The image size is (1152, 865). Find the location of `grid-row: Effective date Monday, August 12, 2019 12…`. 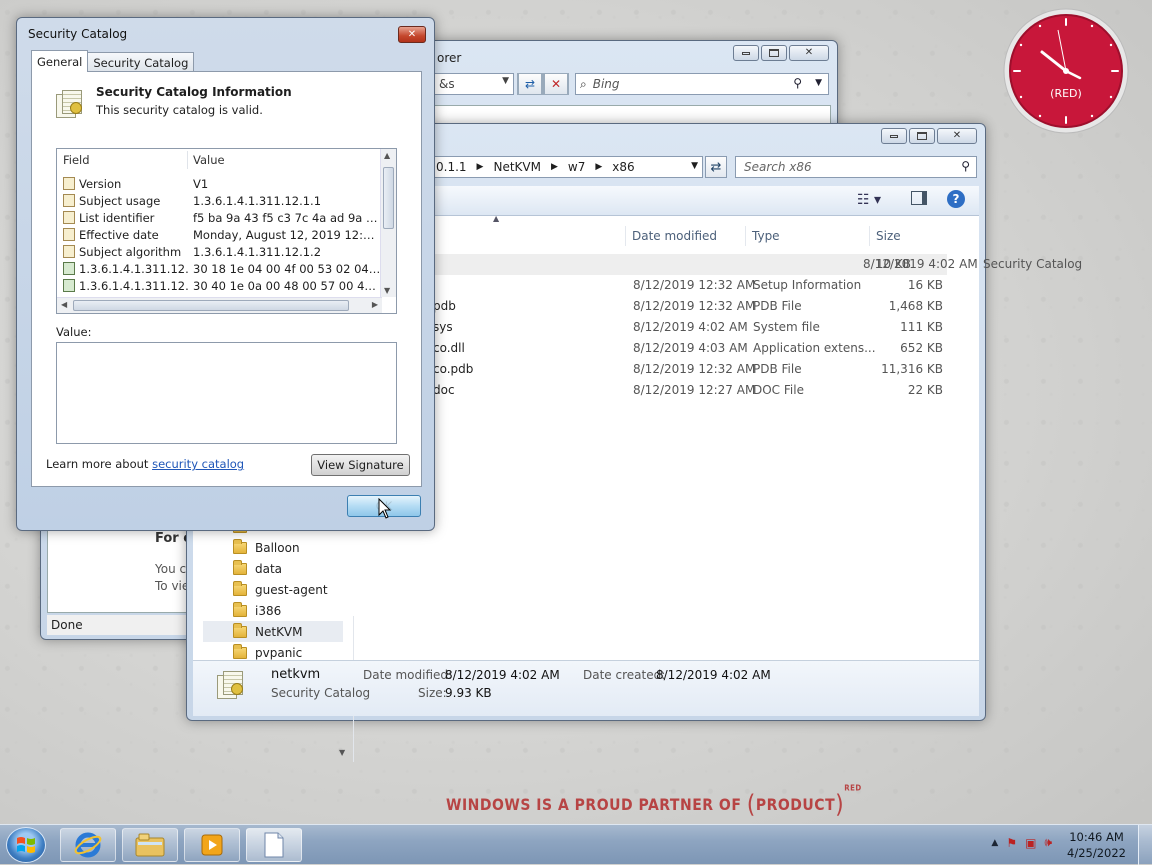

grid-row: Effective date Monday, August 12, 2019 12… is located at coordinates (222, 234).